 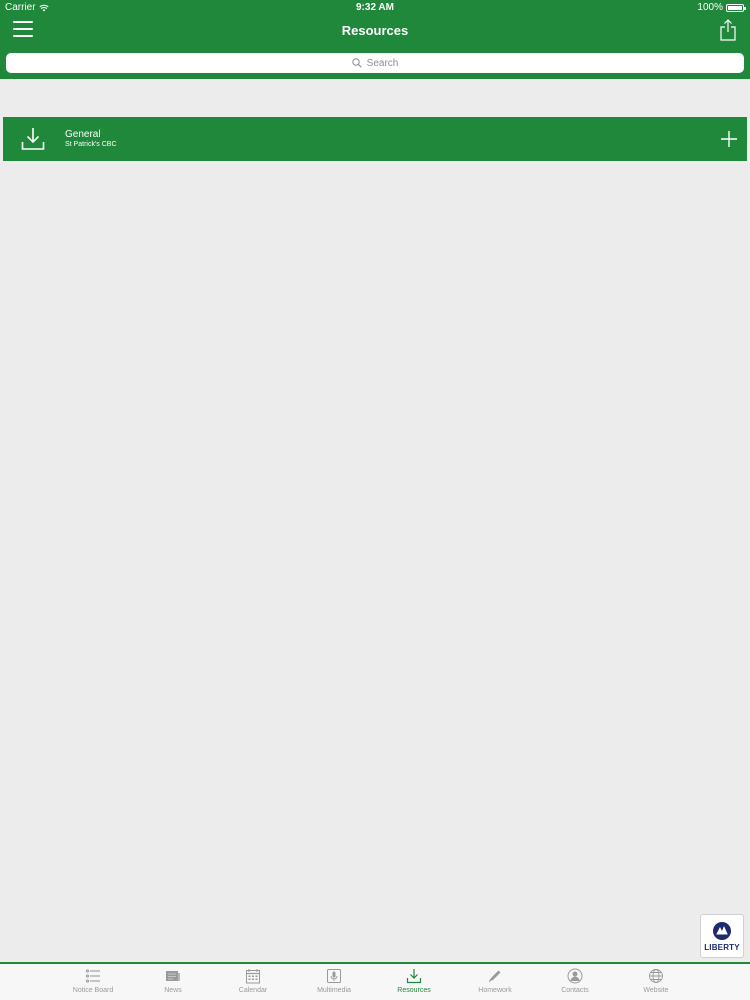 I want to click on tab-multimedia: Multimedia, so click(x=334, y=984).